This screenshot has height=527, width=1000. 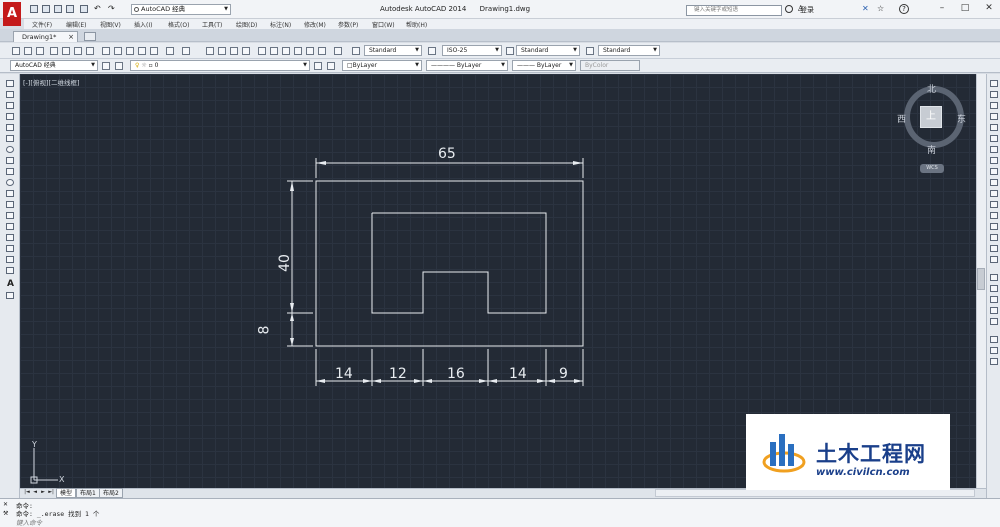 I want to click on publish-icon, so click(x=78, y=51).